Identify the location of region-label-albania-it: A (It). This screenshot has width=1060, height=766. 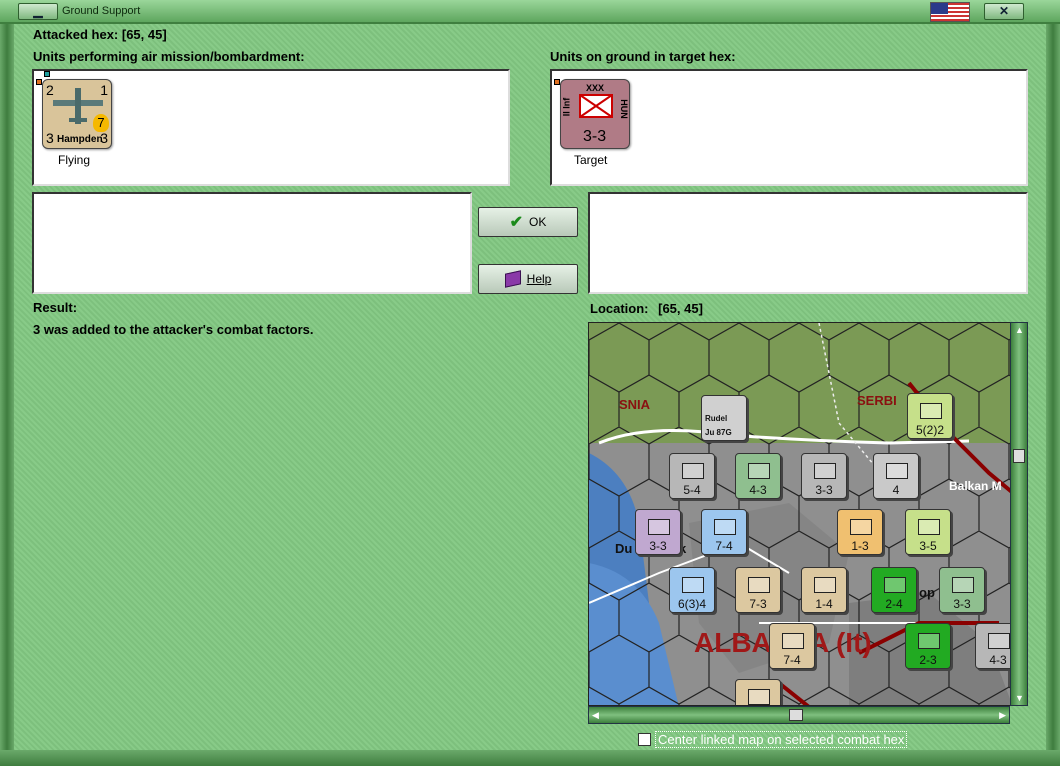
(840, 642).